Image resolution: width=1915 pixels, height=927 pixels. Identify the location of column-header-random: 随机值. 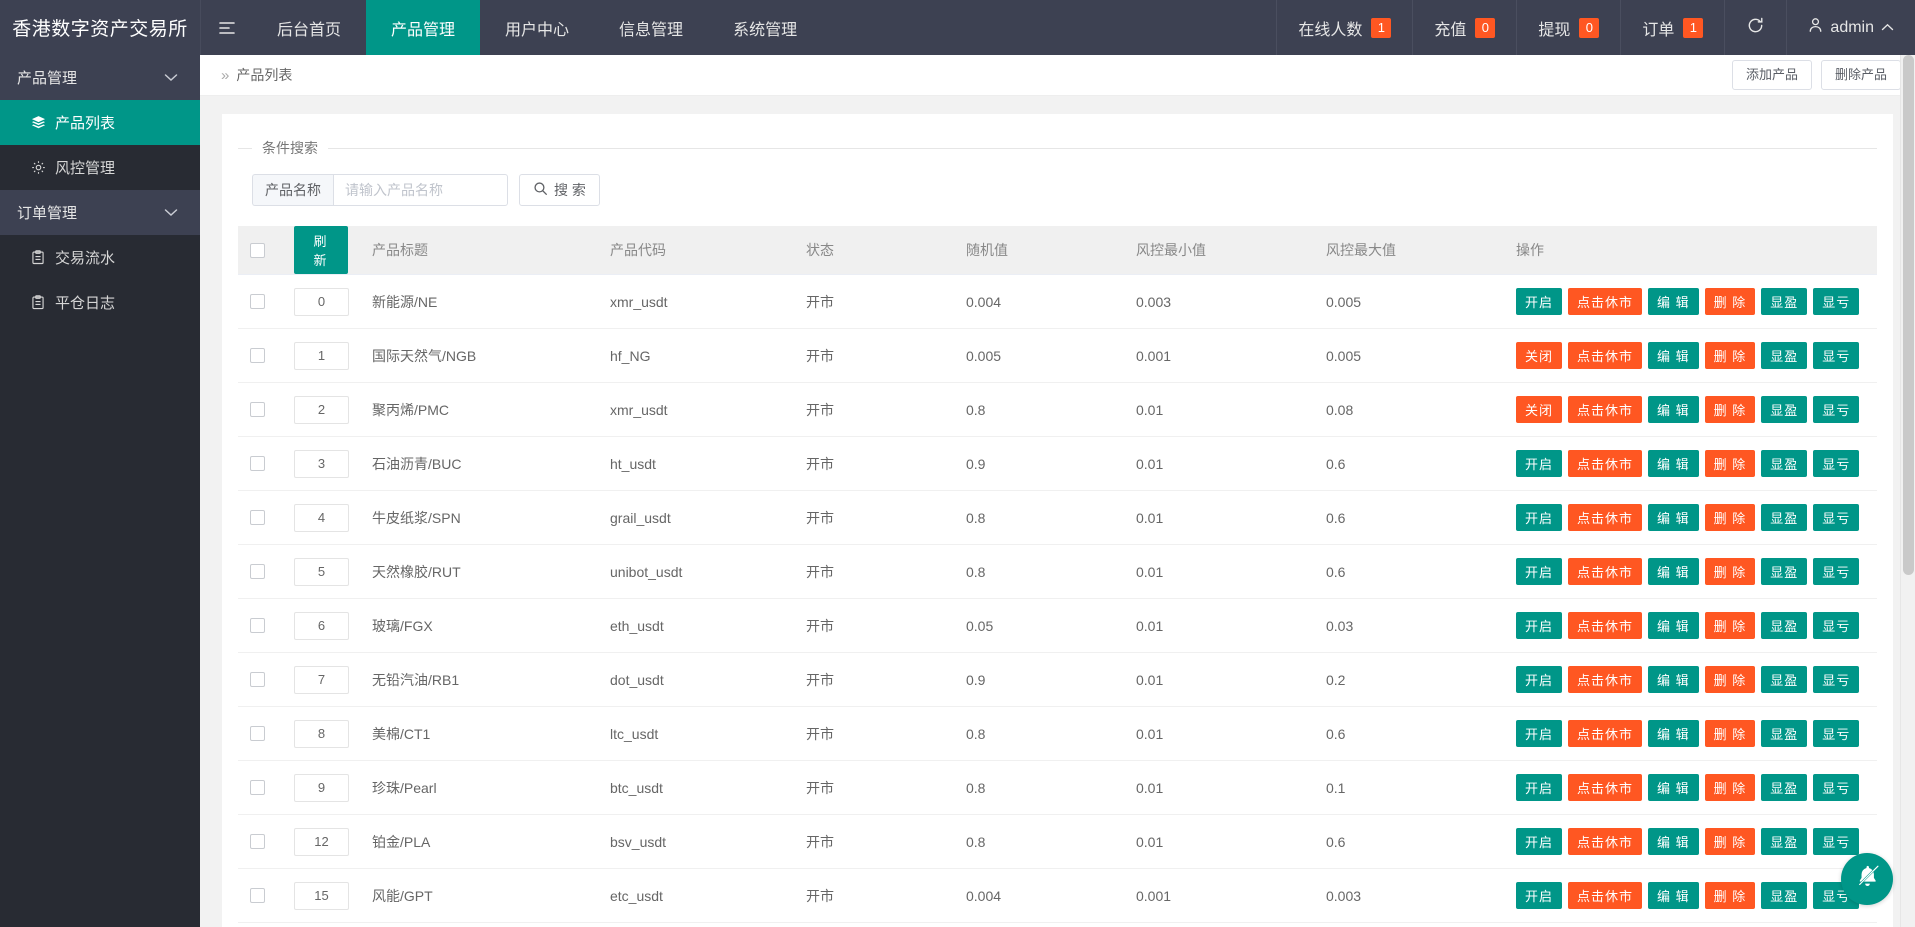
(1039, 250).